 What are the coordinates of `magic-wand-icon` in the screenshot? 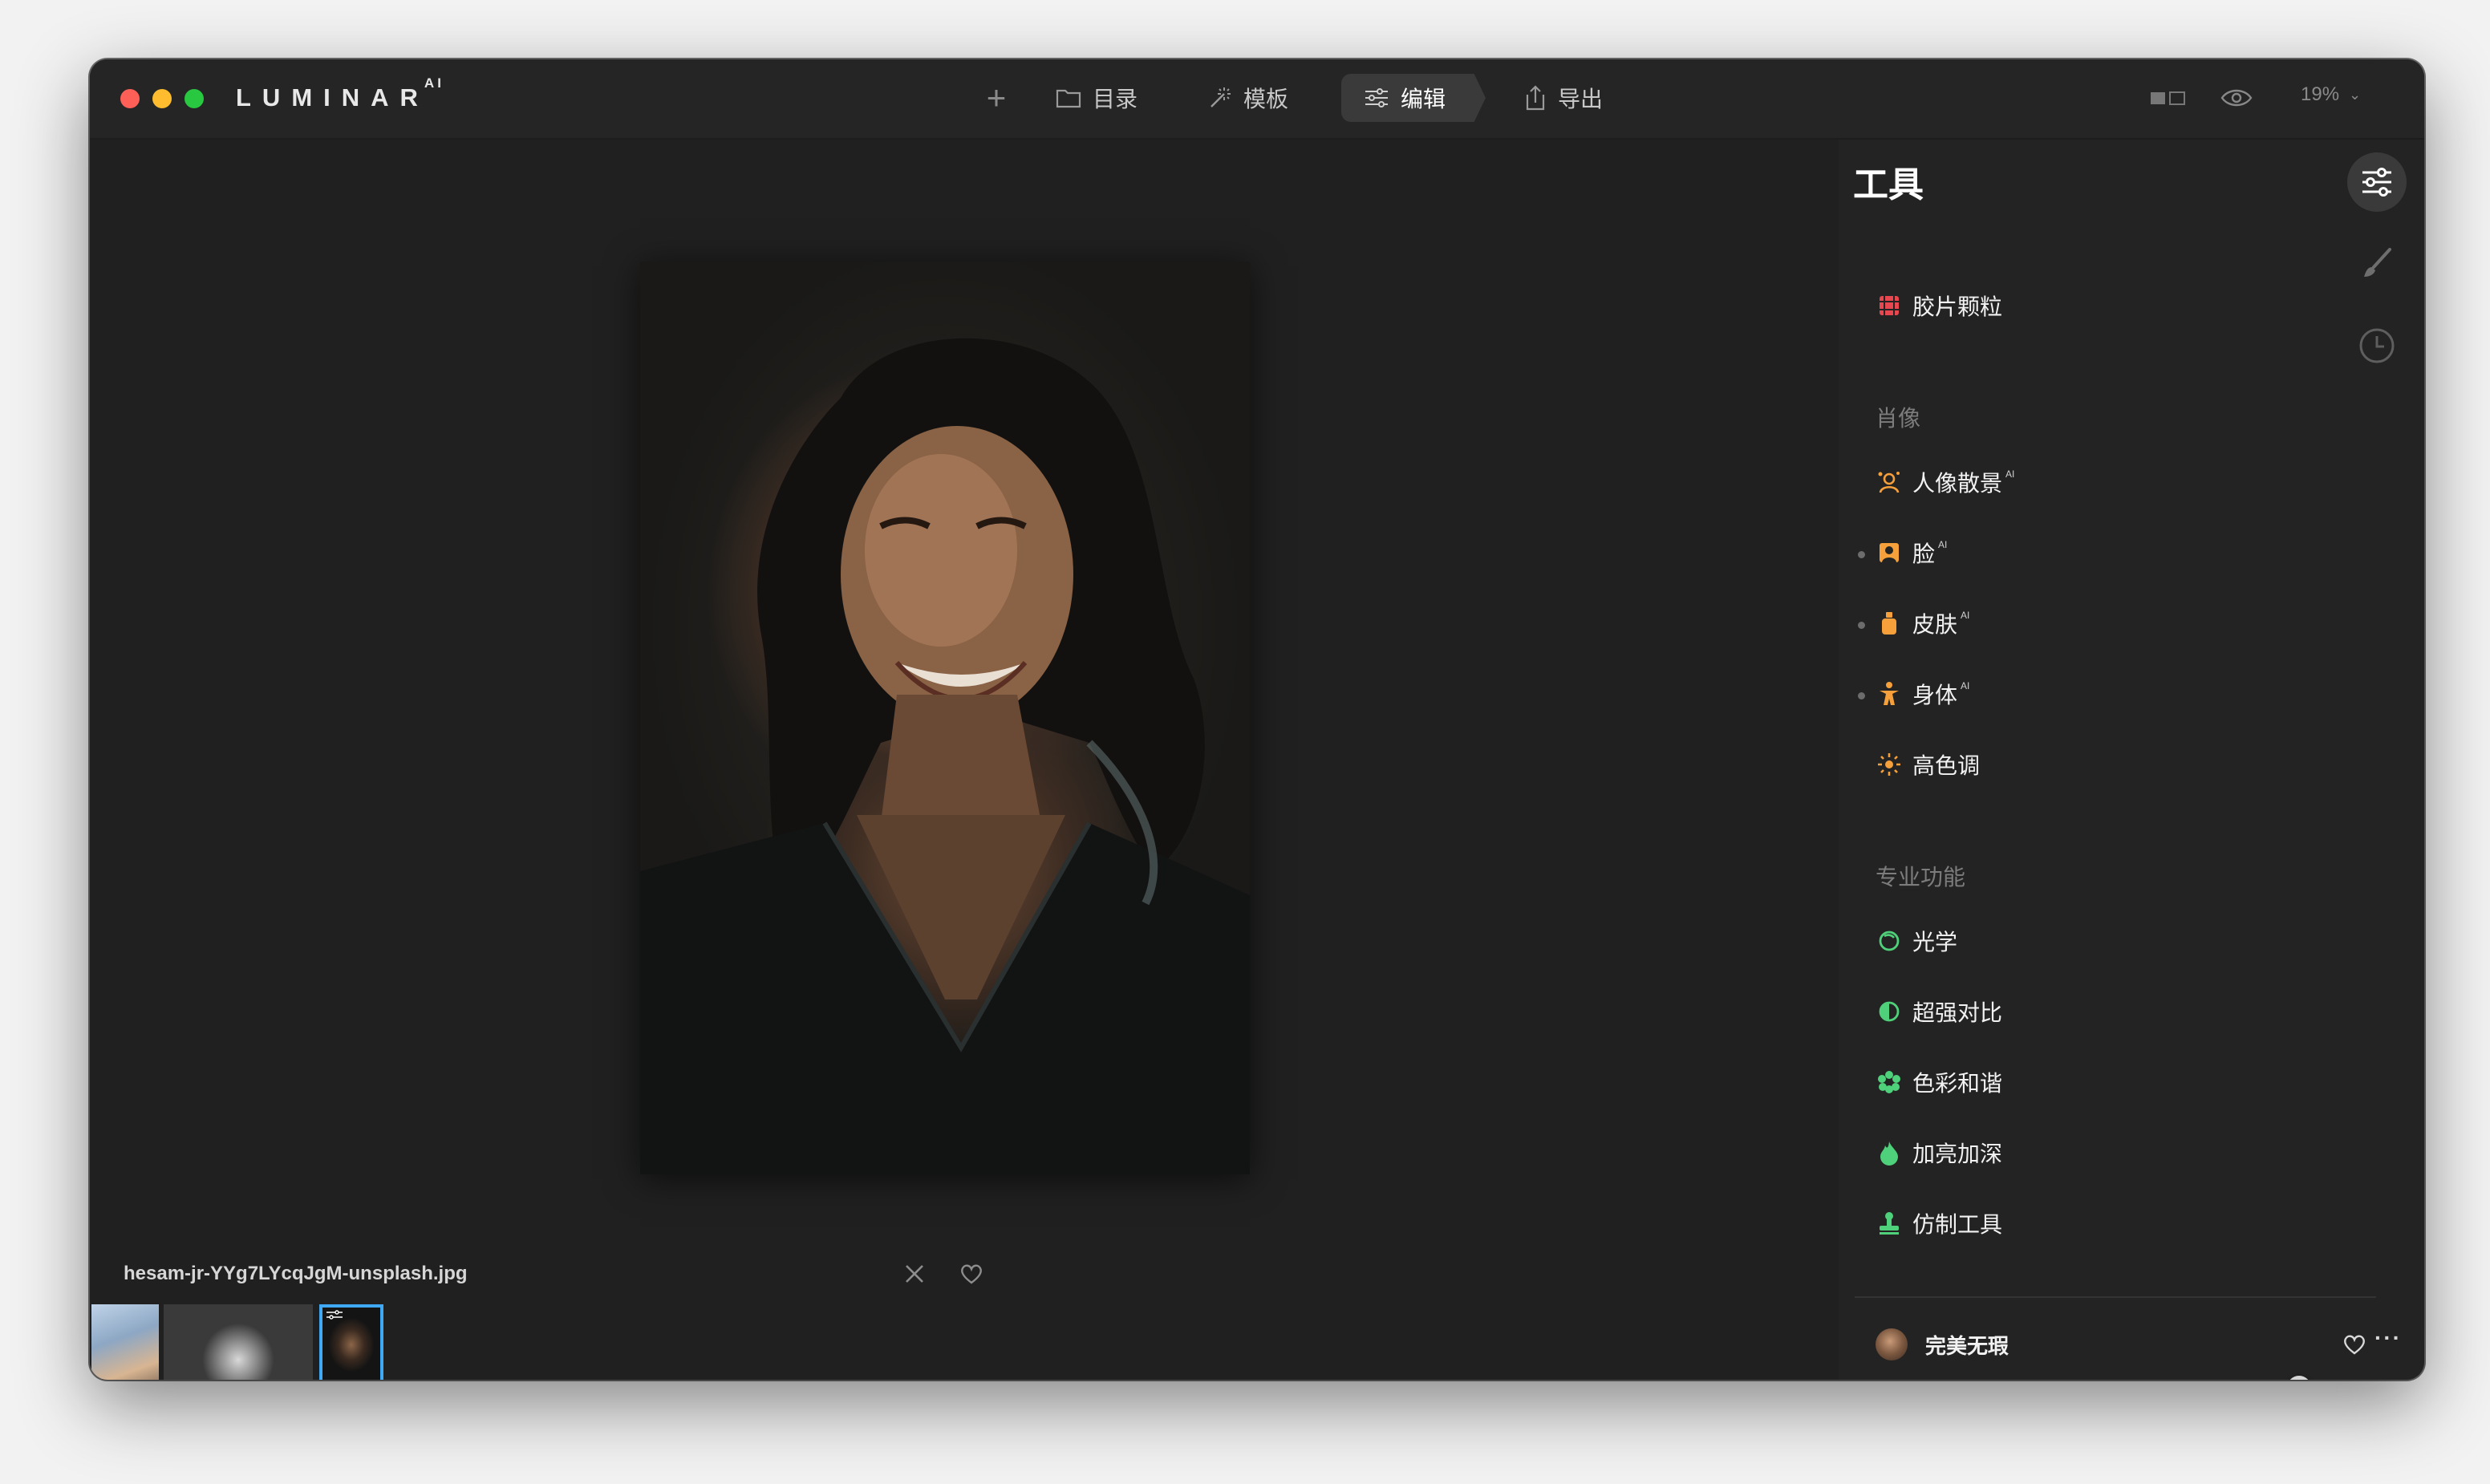 It's located at (1221, 97).